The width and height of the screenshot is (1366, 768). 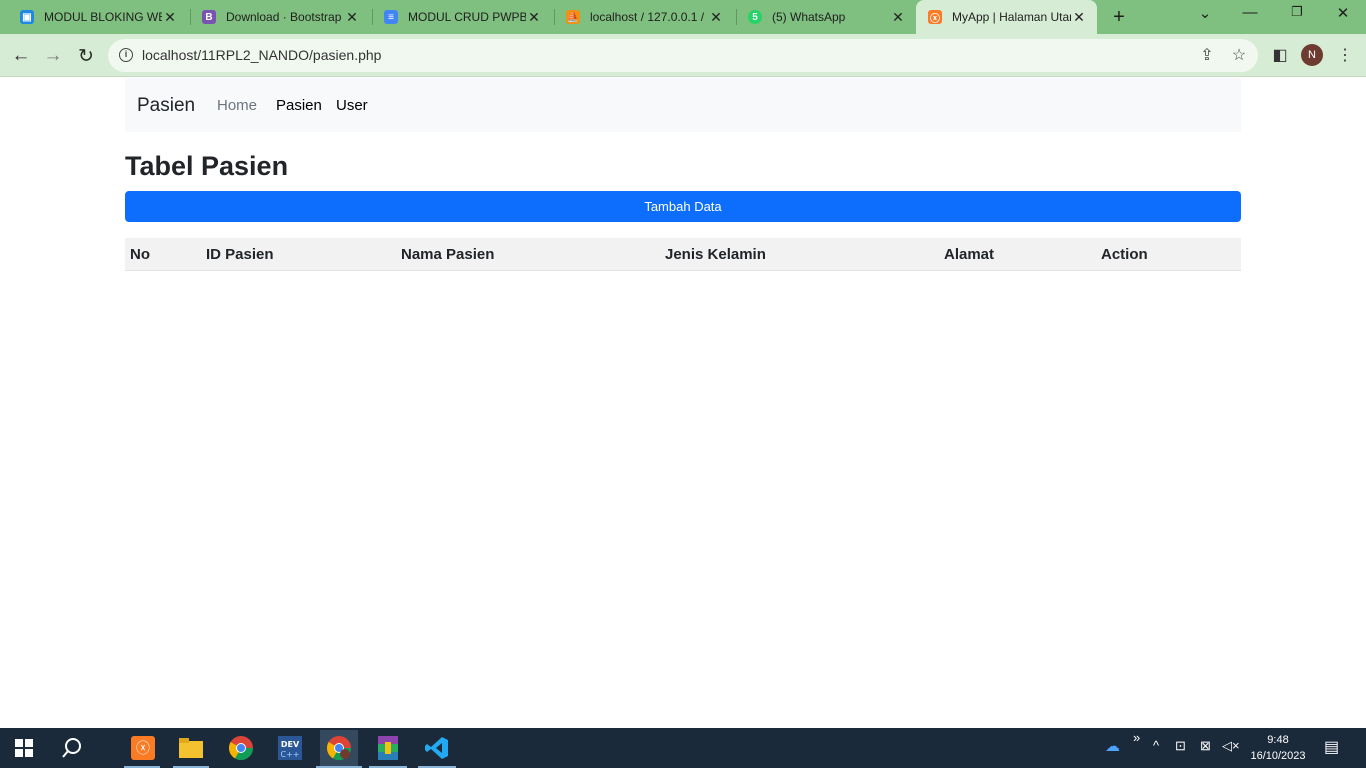 I want to click on share-icon: ⇪, so click(x=1207, y=55).